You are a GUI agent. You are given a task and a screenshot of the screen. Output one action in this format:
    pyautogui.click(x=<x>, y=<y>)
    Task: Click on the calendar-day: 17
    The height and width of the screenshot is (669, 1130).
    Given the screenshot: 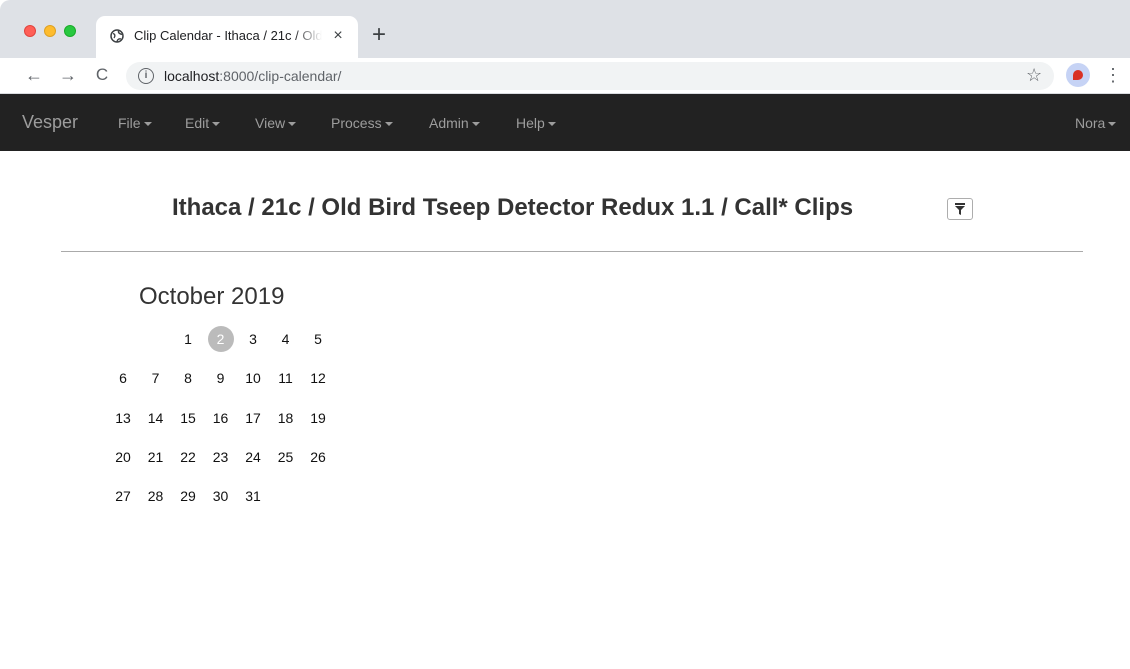 What is the action you would take?
    pyautogui.click(x=253, y=418)
    